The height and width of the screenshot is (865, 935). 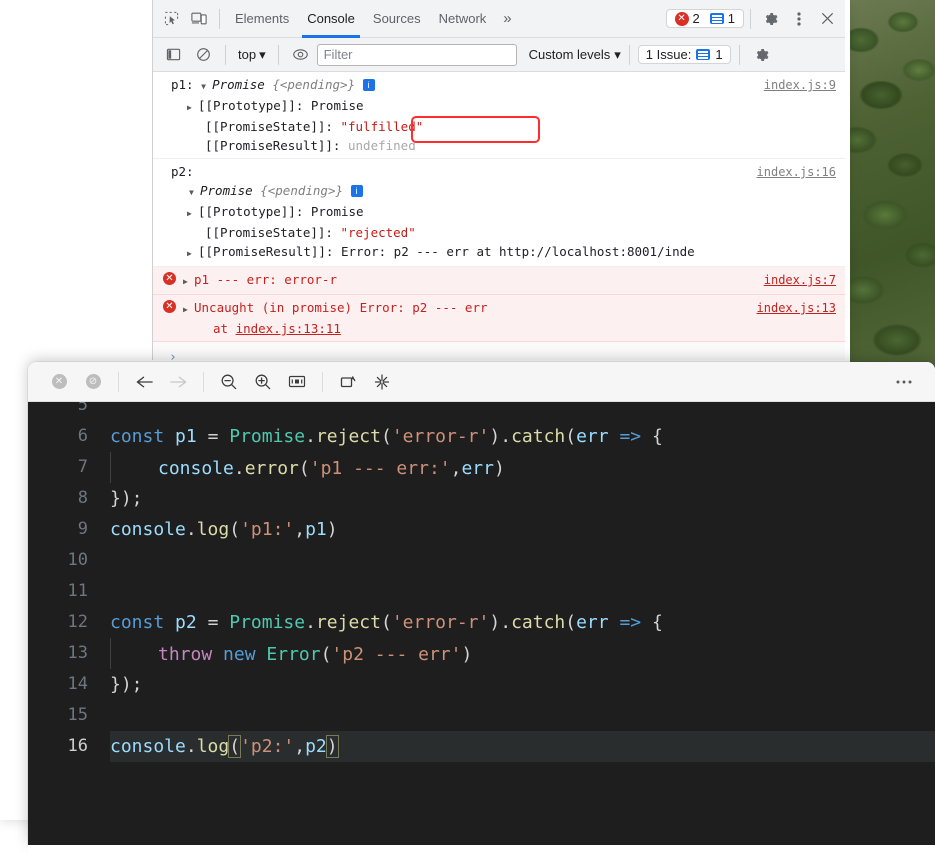 I want to click on source-link: index.js:16, so click(x=796, y=172).